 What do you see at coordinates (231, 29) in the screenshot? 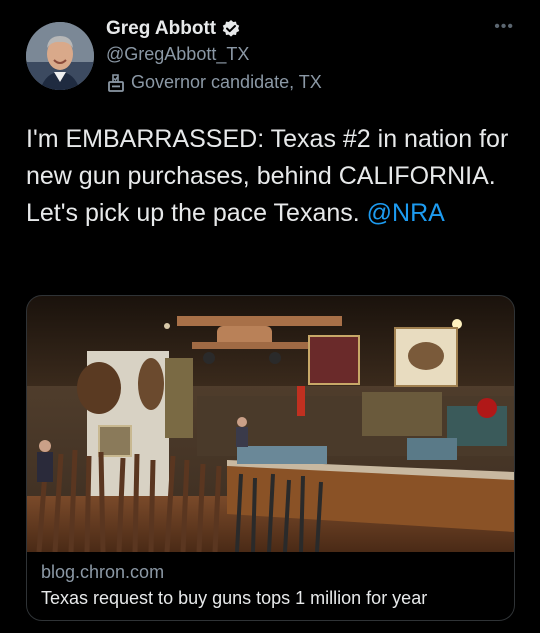
I see `verified-badge-icon` at bounding box center [231, 29].